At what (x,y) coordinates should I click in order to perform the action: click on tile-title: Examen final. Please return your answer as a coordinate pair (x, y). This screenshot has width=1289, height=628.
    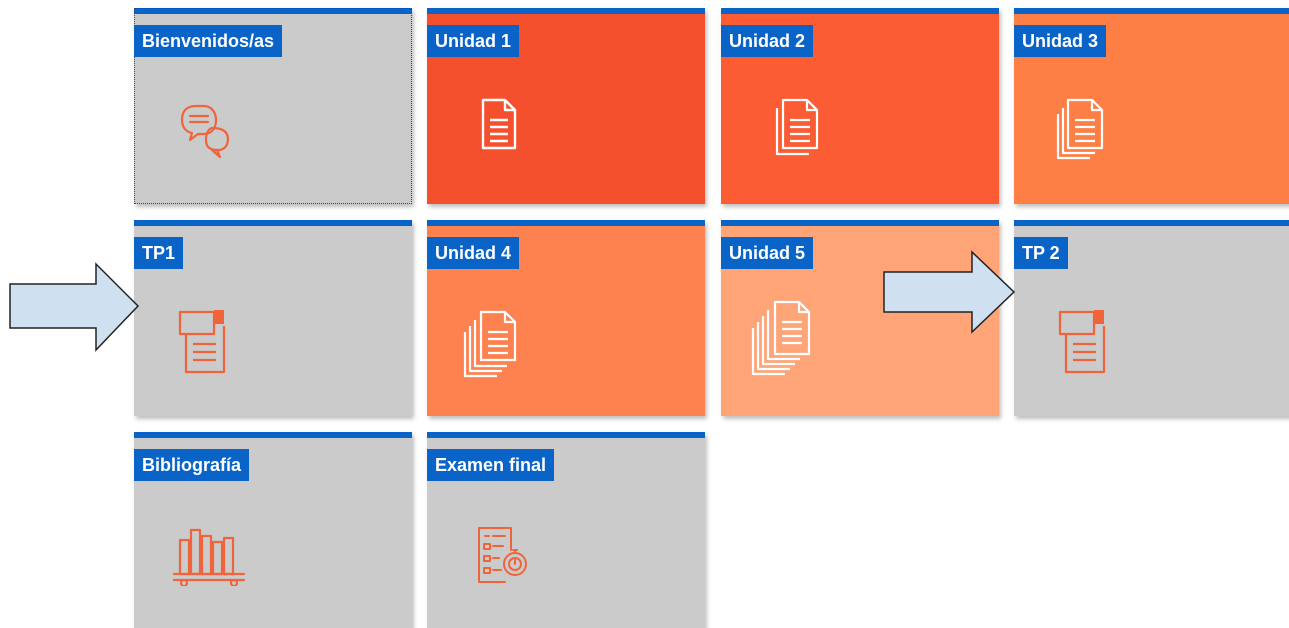
    Looking at the image, I should click on (491, 465).